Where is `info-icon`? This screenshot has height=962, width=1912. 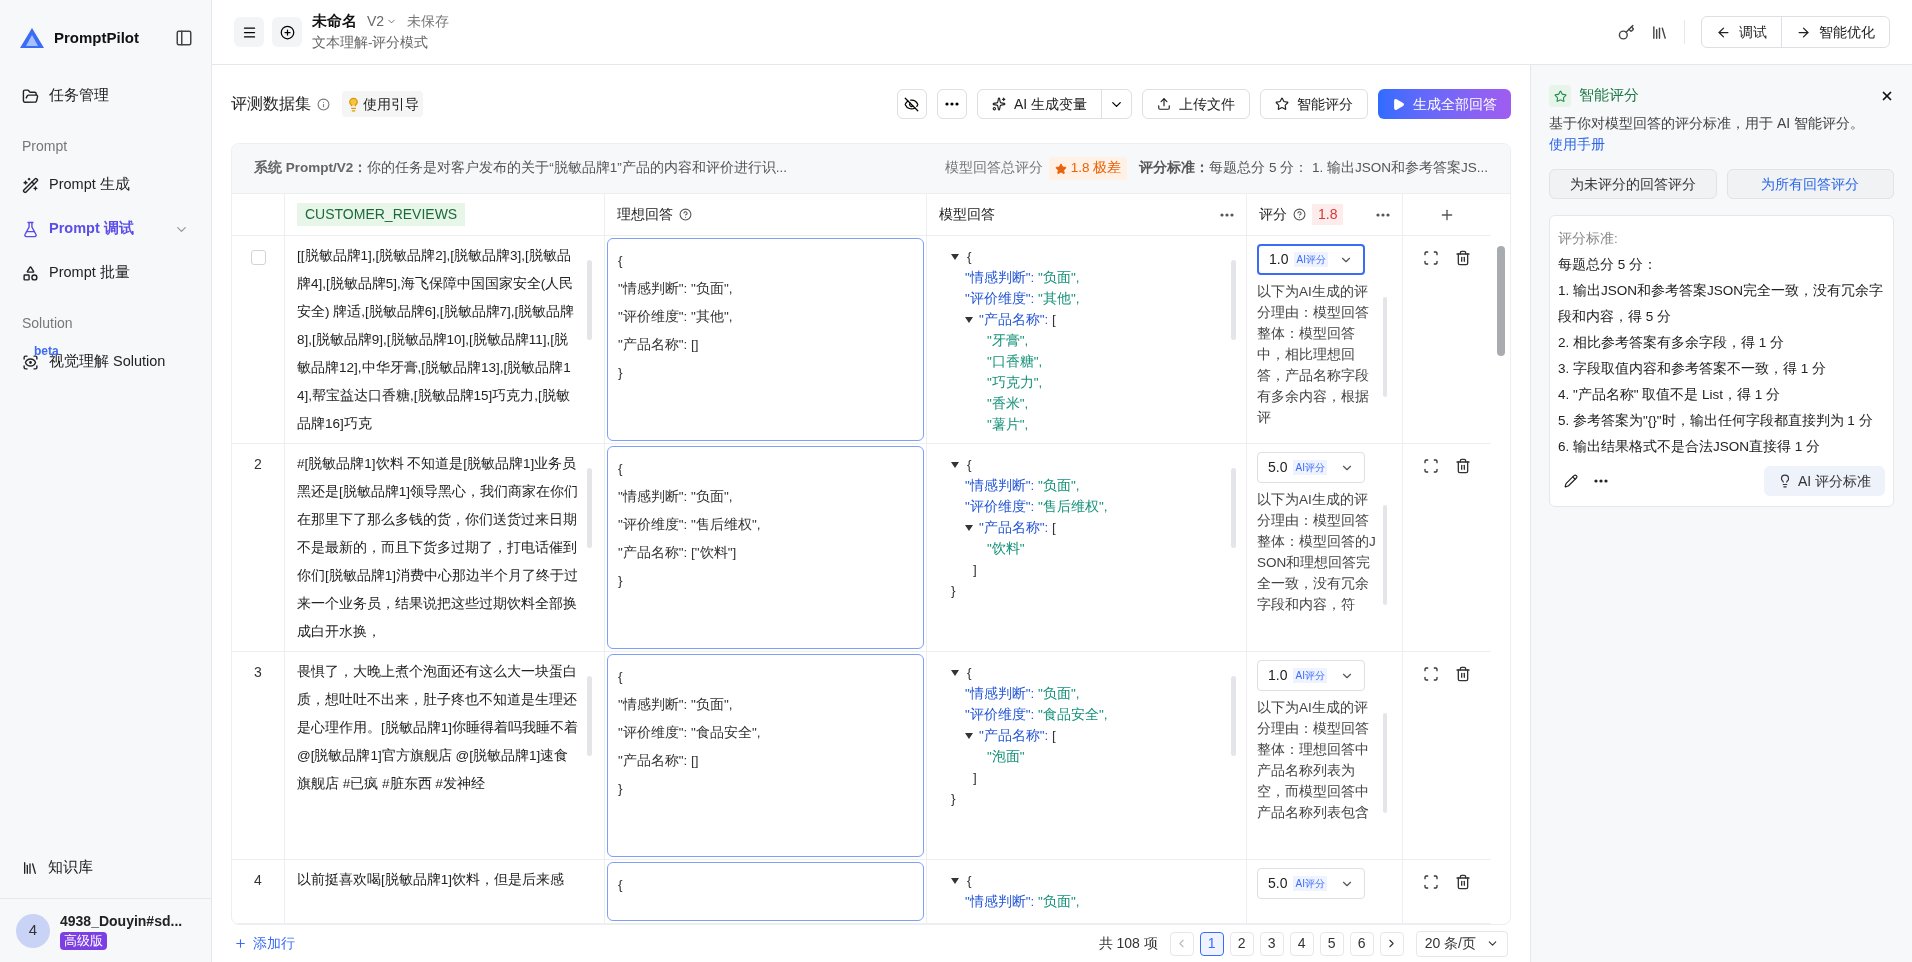 info-icon is located at coordinates (323, 104).